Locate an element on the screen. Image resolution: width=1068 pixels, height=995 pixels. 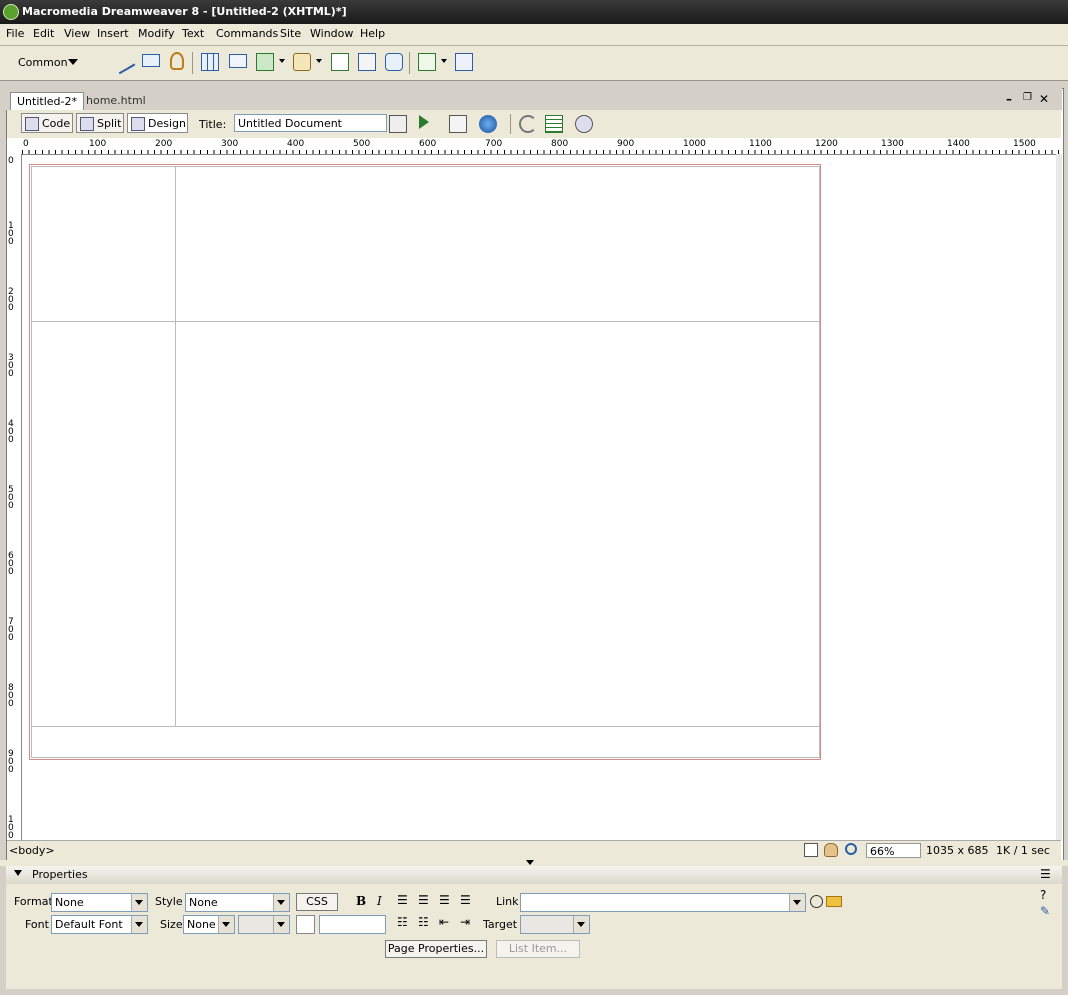
ruler-label: 900 is located at coordinates (11, 762).